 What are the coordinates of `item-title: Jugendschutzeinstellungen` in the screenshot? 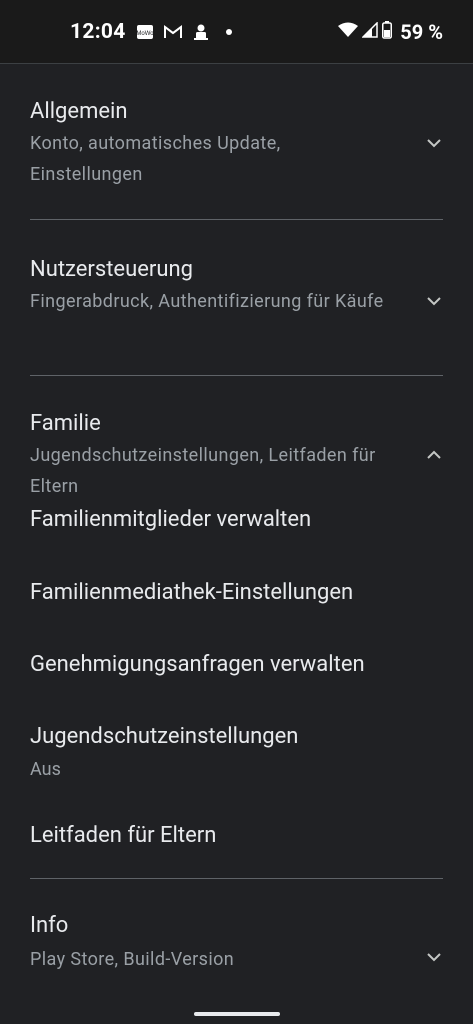 It's located at (164, 736).